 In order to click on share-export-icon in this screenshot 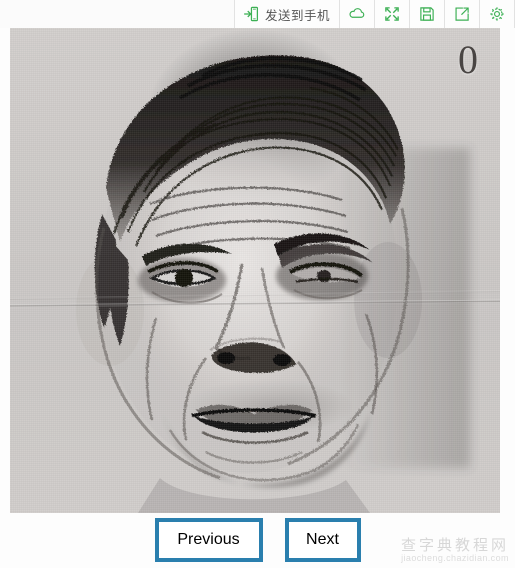, I will do `click(462, 14)`.